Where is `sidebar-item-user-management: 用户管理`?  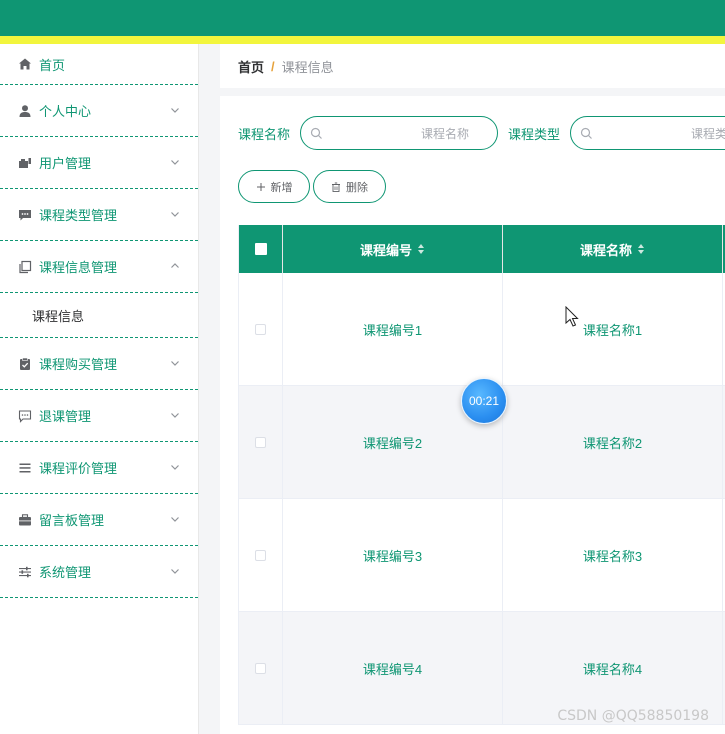 sidebar-item-user-management: 用户管理 is located at coordinates (99, 163).